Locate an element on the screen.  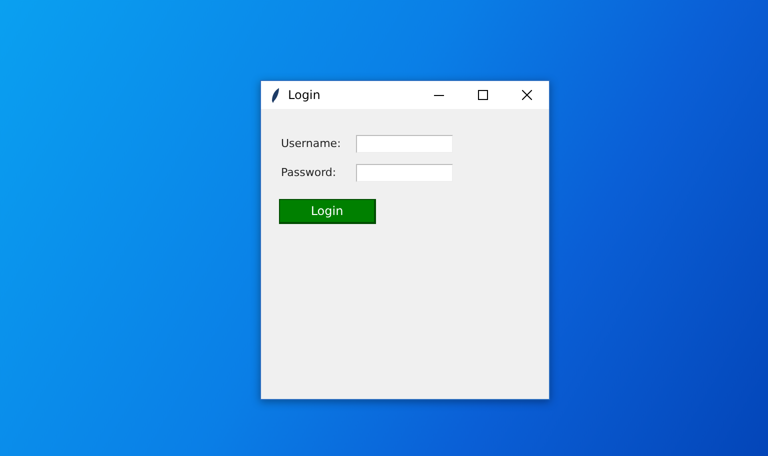
maximize-icon is located at coordinates (483, 95).